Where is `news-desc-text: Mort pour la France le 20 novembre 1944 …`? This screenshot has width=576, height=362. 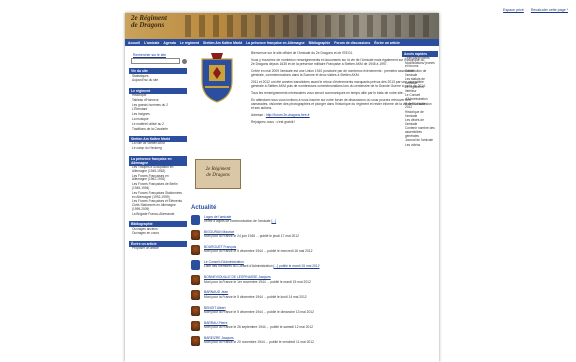
news-desc-text: Mort pour la France le 20 novembre 1944 … is located at coordinates (259, 341).